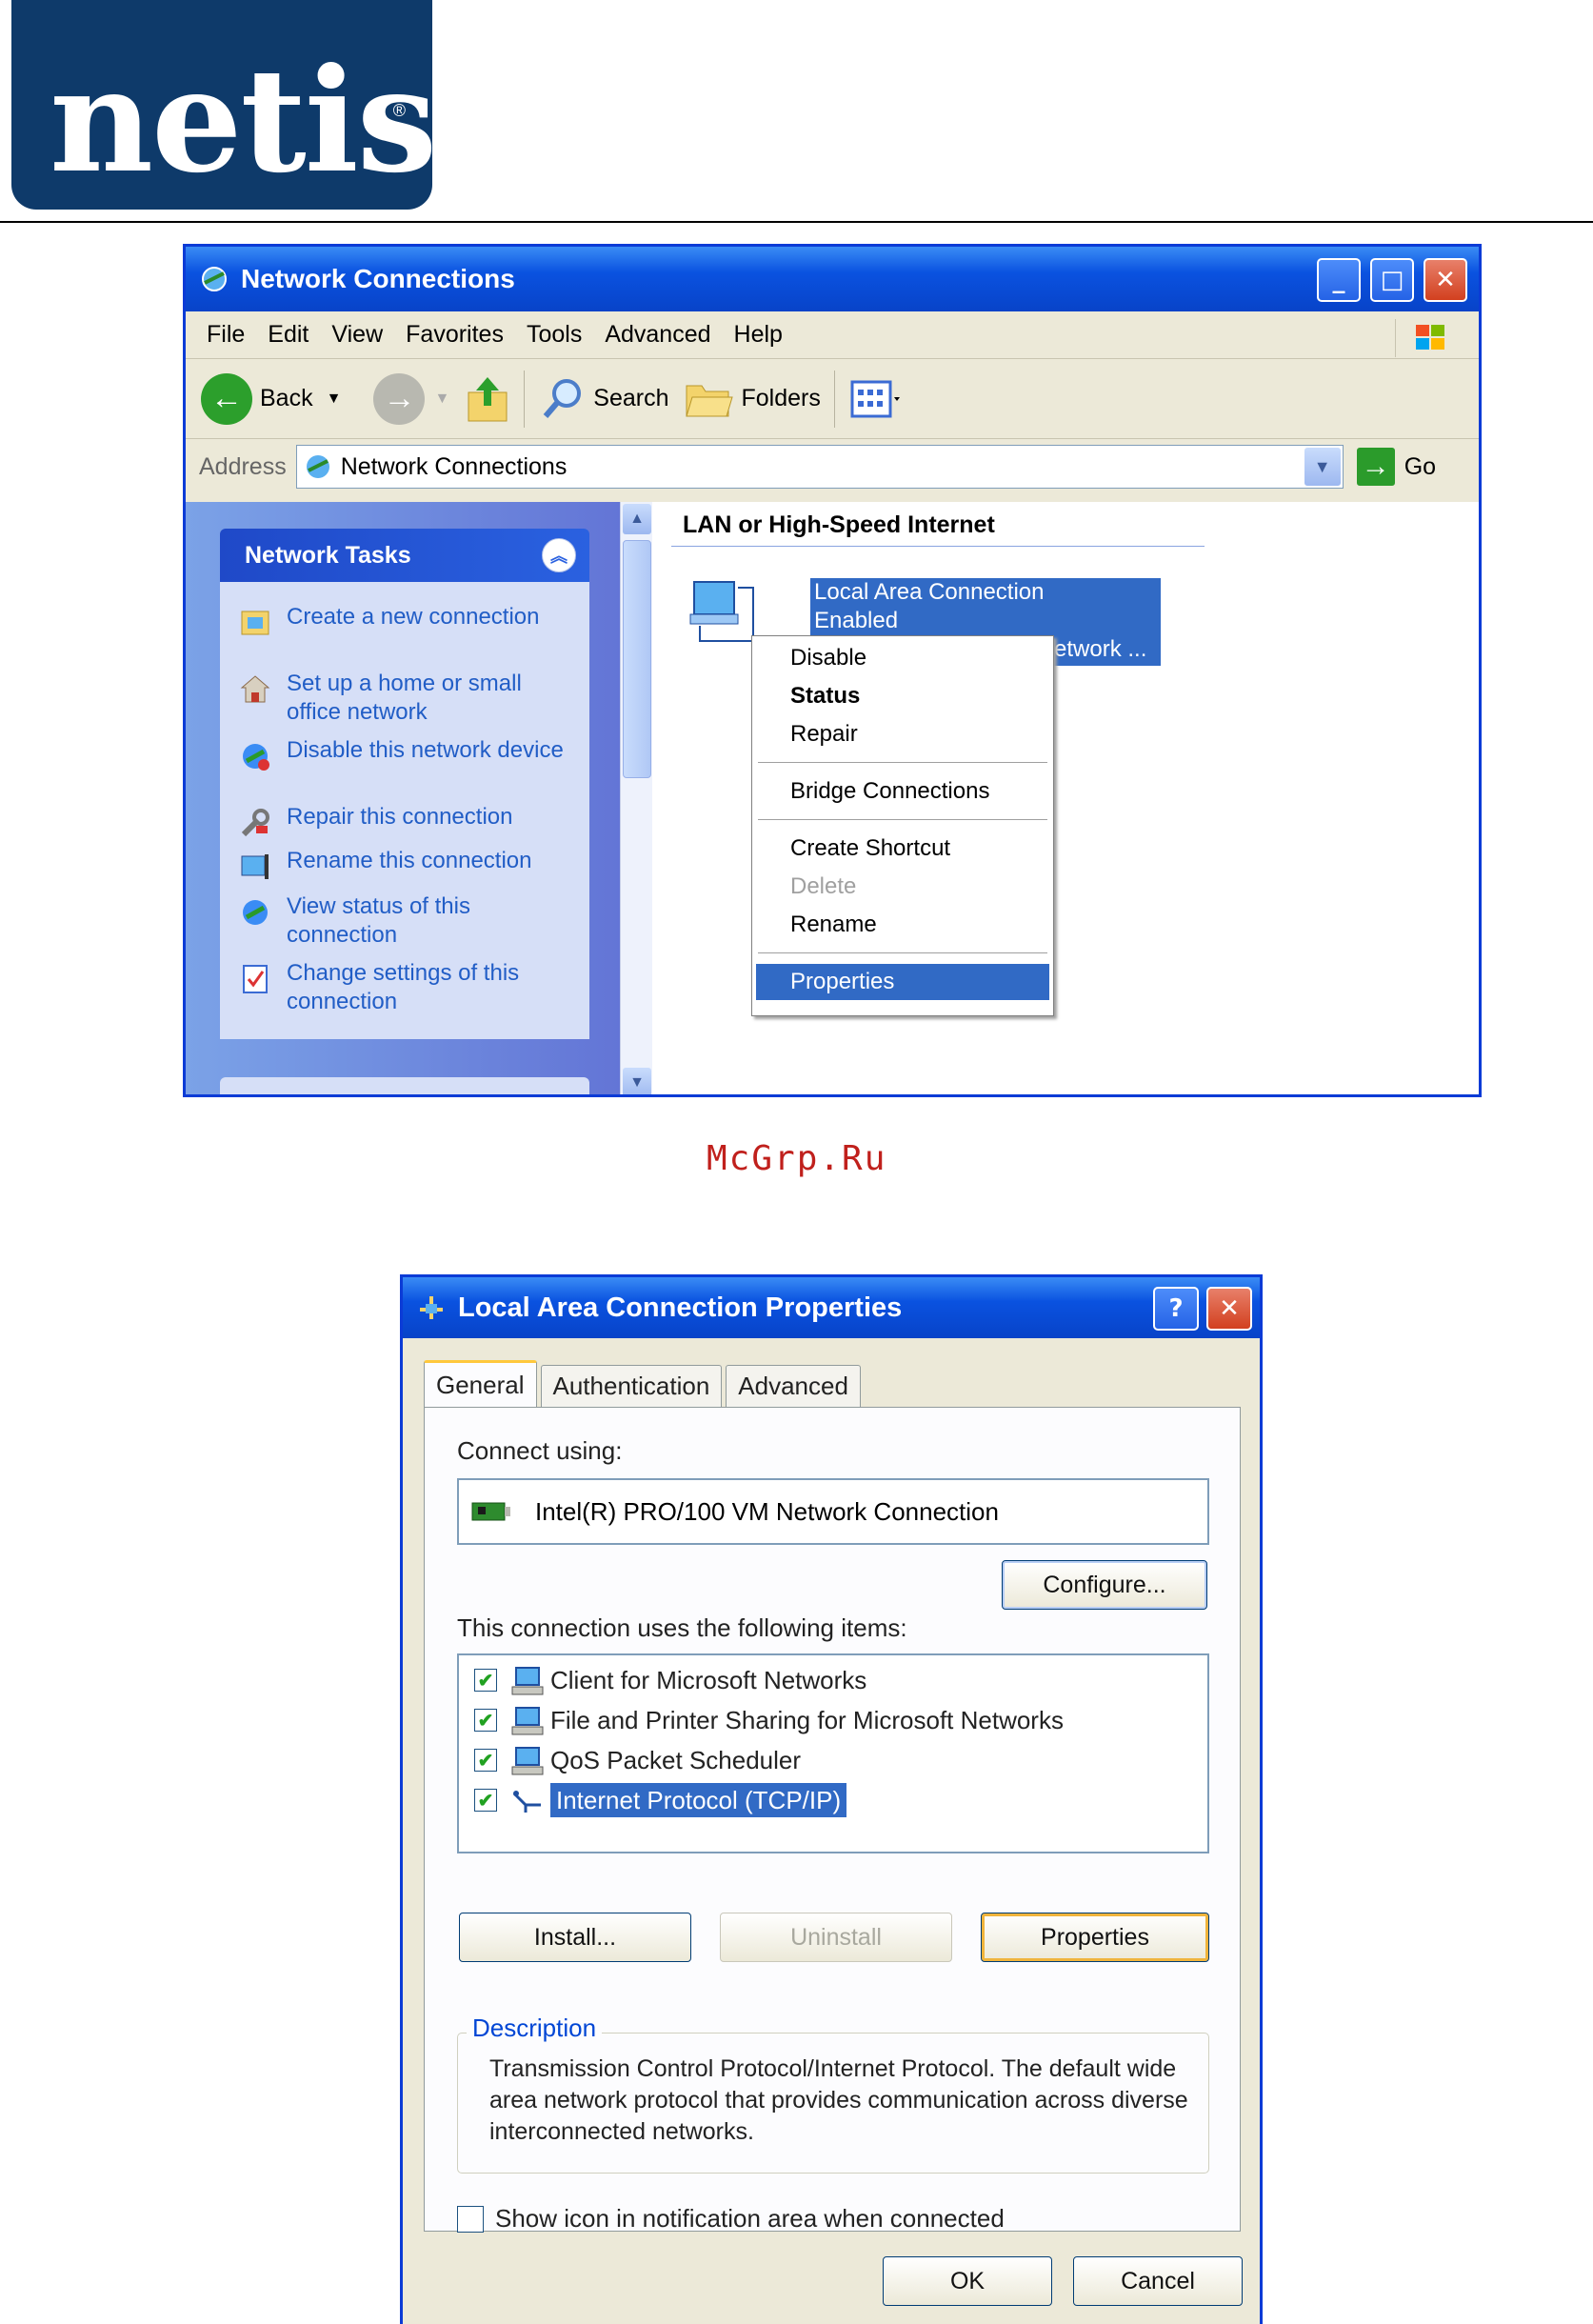 This screenshot has width=1593, height=2324. What do you see at coordinates (660, 1800) in the screenshot?
I see `list-item-tcpip: ✔ Internet Protocol (TCP/IP)` at bounding box center [660, 1800].